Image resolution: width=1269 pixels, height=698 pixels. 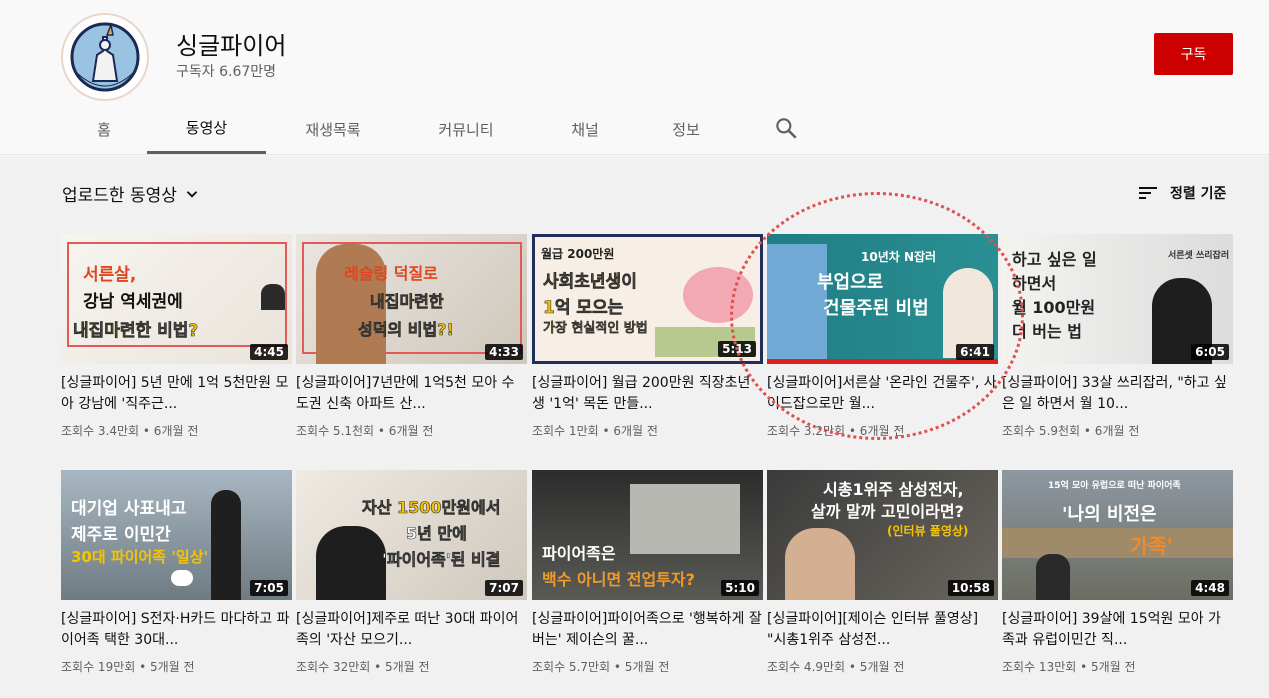 I want to click on video-meta: 조회수 1만회 • 6개월 전, so click(x=595, y=431).